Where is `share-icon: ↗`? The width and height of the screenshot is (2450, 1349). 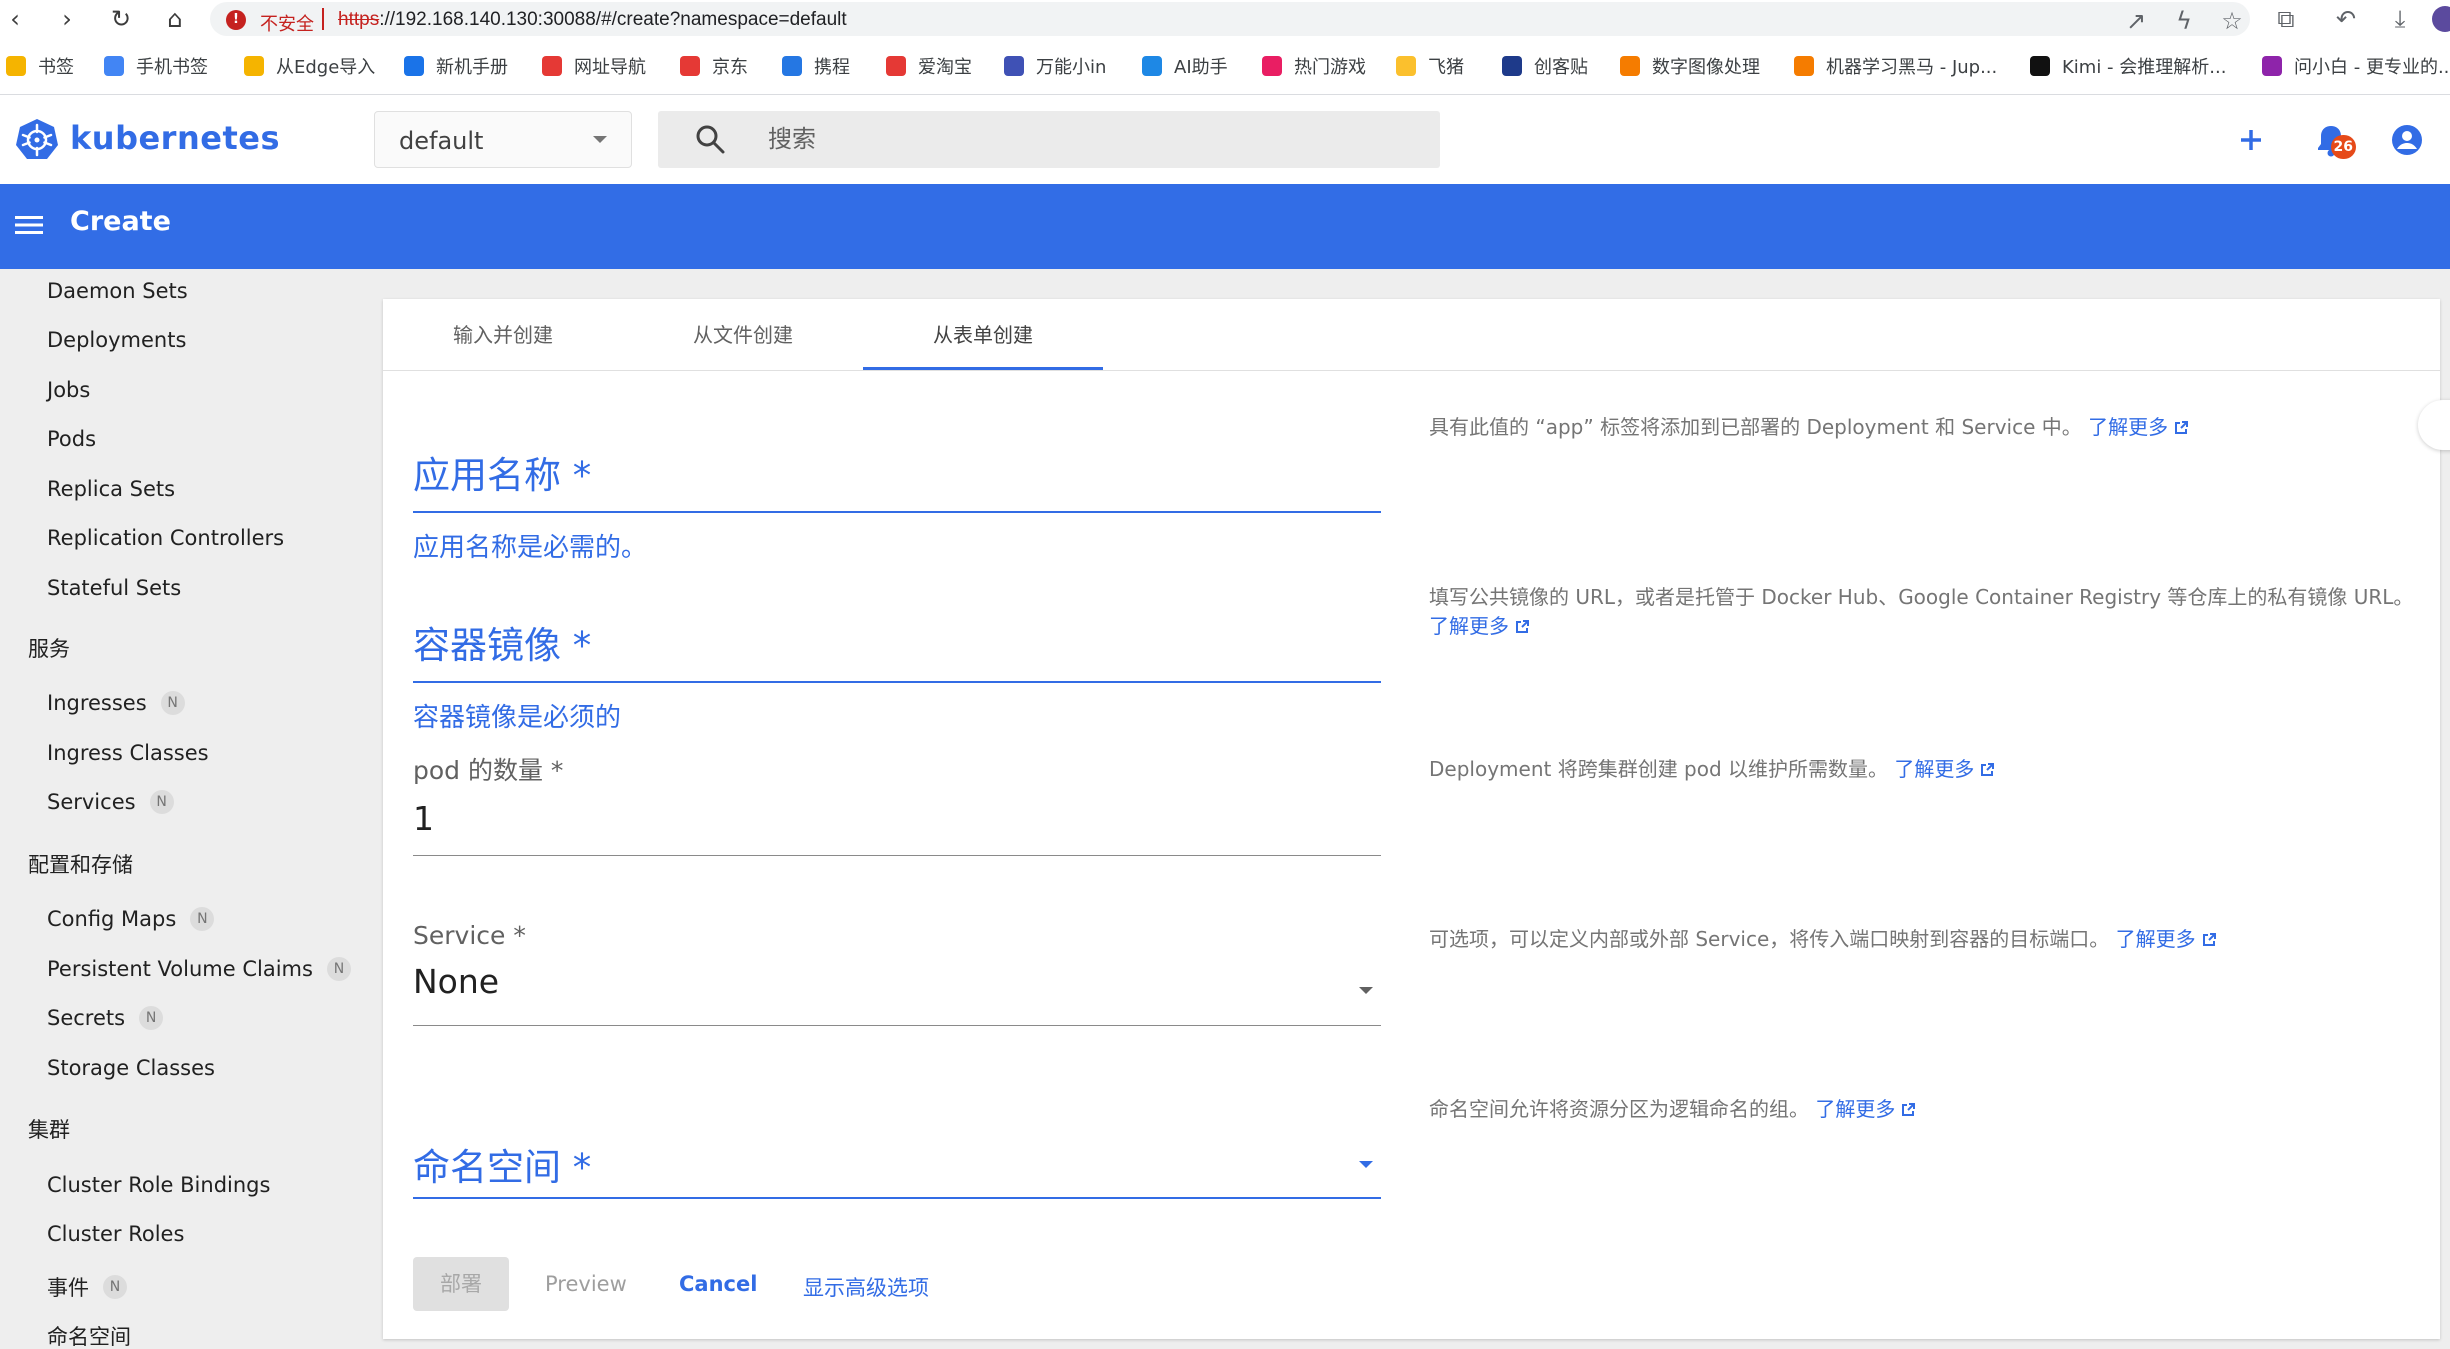 share-icon: ↗ is located at coordinates (2136, 21).